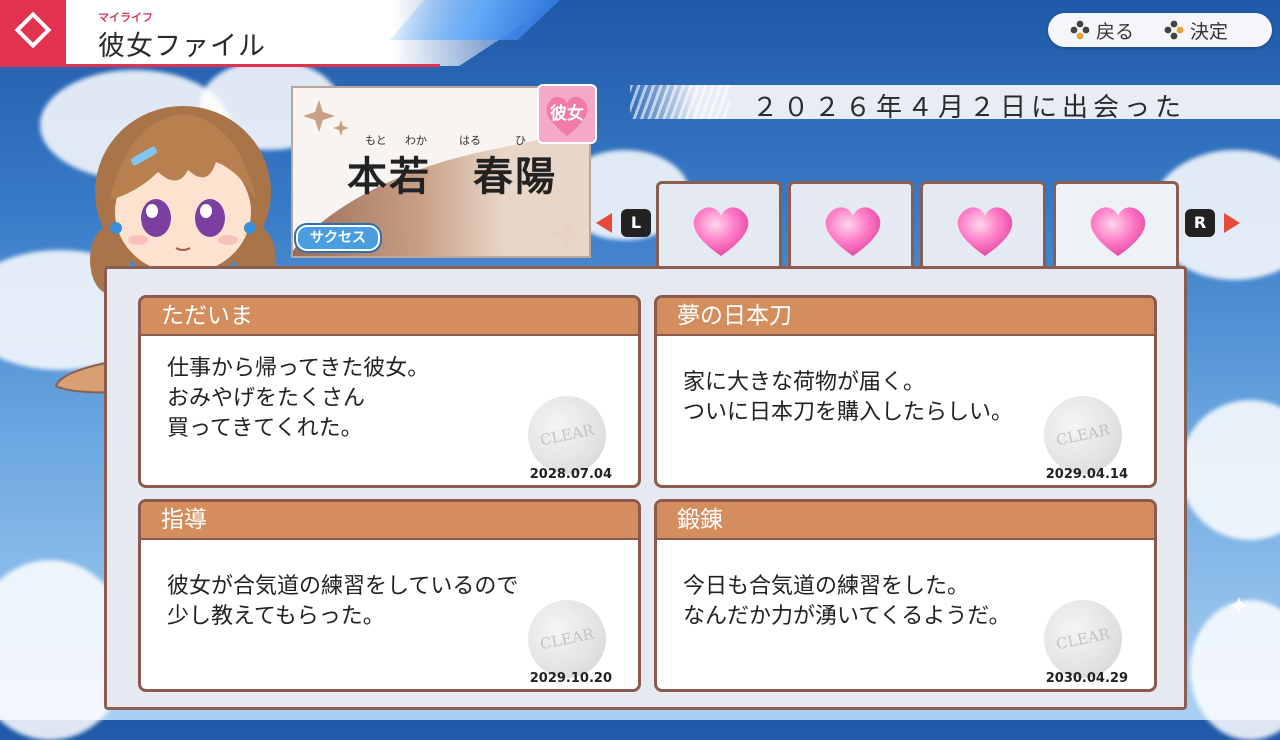 This screenshot has width=1280, height=740. What do you see at coordinates (389, 317) in the screenshot?
I see `event-title: ただいま` at bounding box center [389, 317].